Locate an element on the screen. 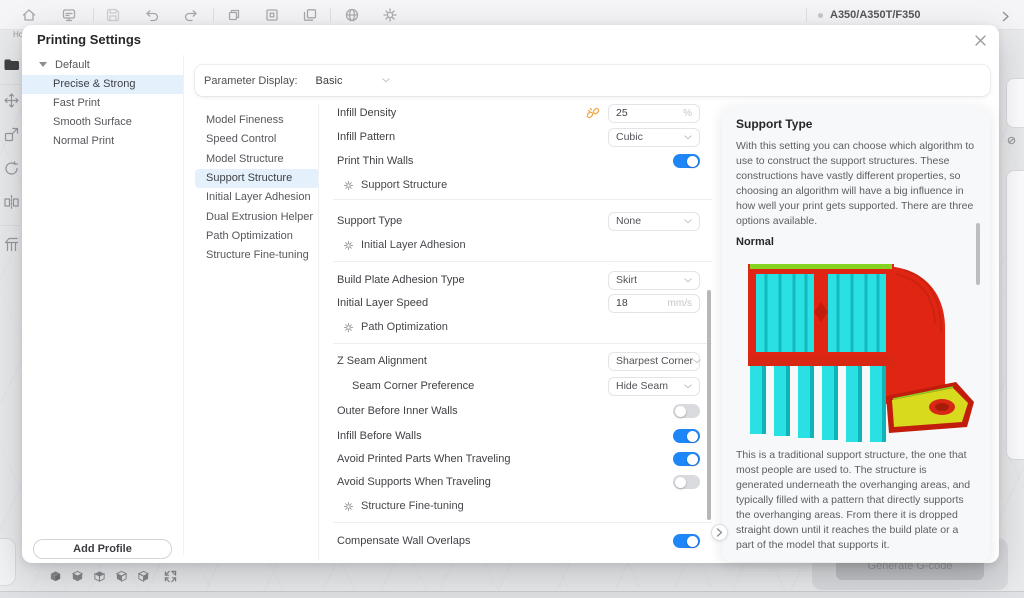 This screenshot has height=598, width=1024. top-view-icon is located at coordinates (99, 576).